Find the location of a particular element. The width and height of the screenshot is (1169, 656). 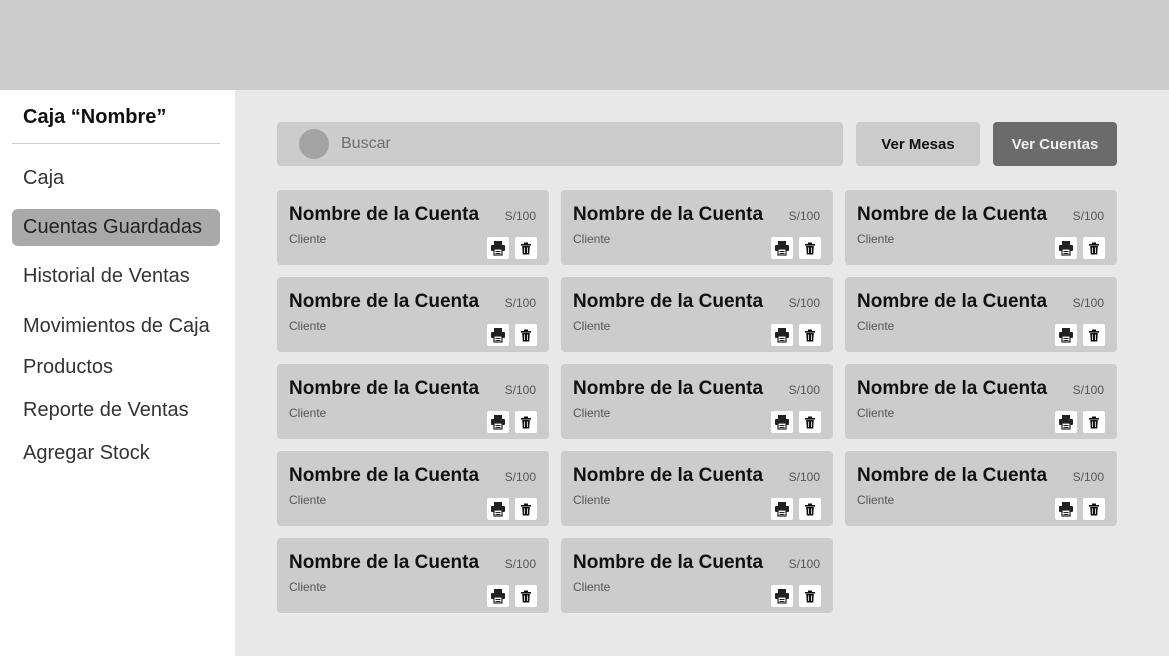

ver-cuentas-button: Ver Cuentas is located at coordinates (1055, 144).